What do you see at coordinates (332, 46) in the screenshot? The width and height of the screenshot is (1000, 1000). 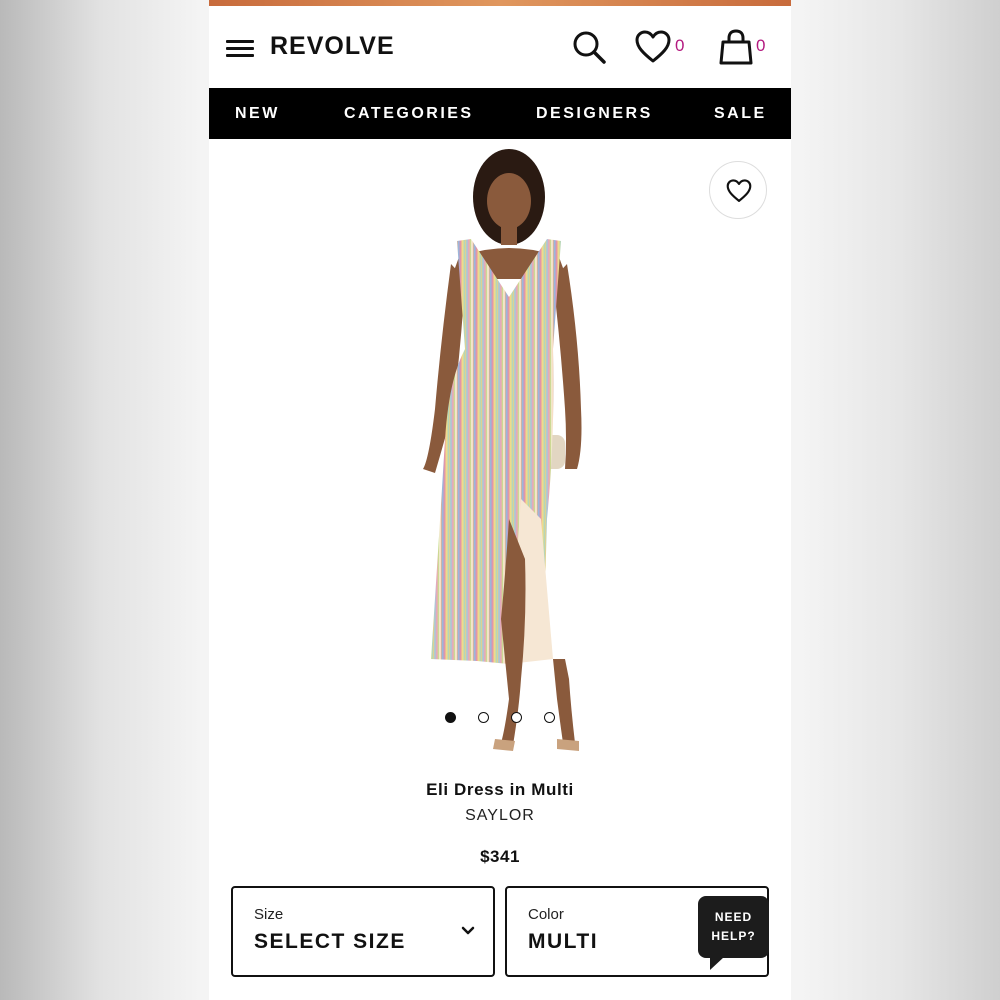 I see `revolve-logo: REVOLVE` at bounding box center [332, 46].